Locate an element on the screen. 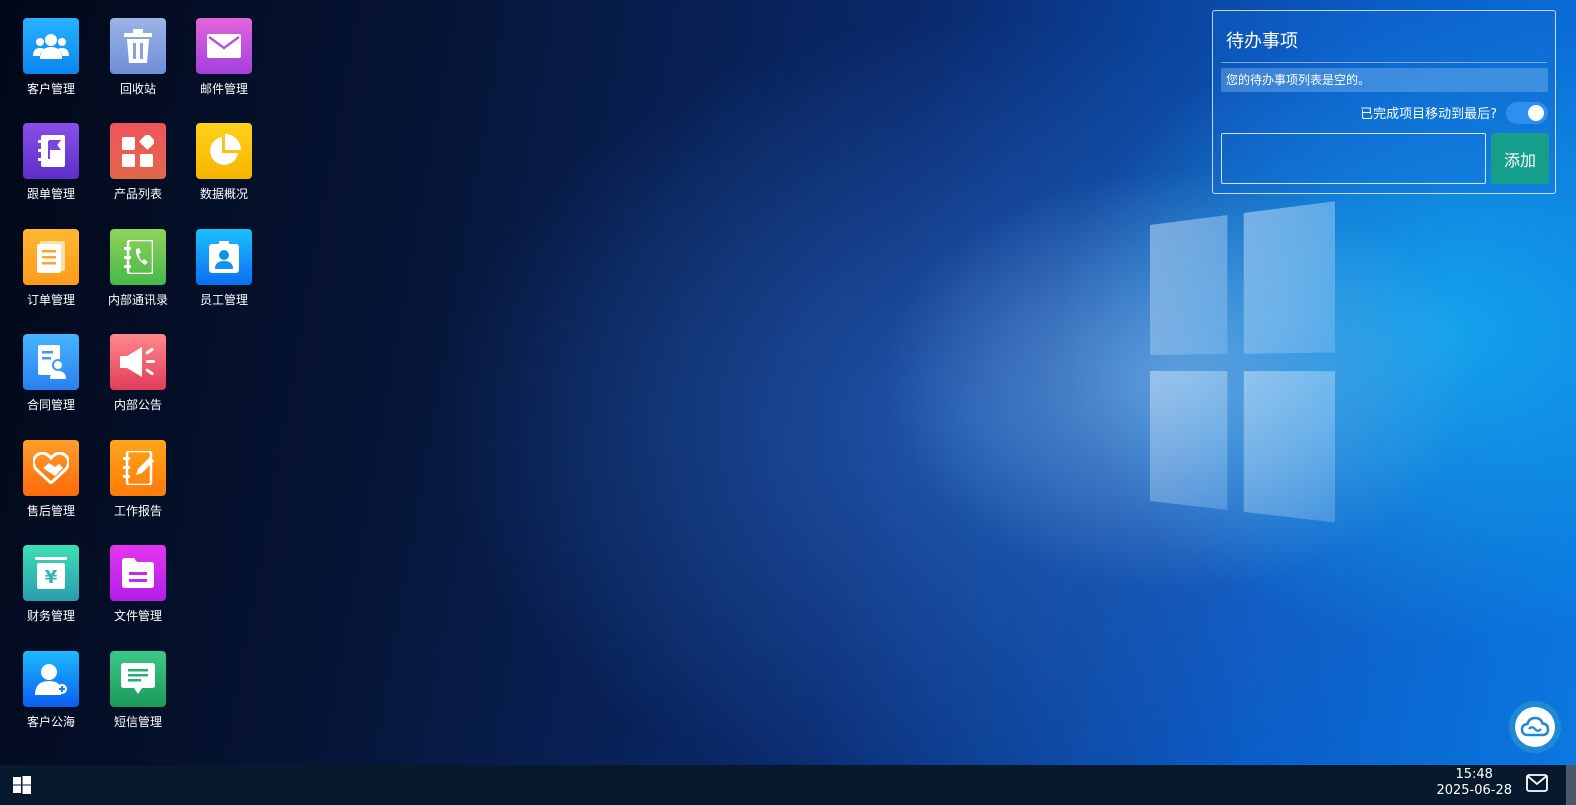 Image resolution: width=1576 pixels, height=805 pixels. desktop-app-label: 短信管理 is located at coordinates (137, 722).